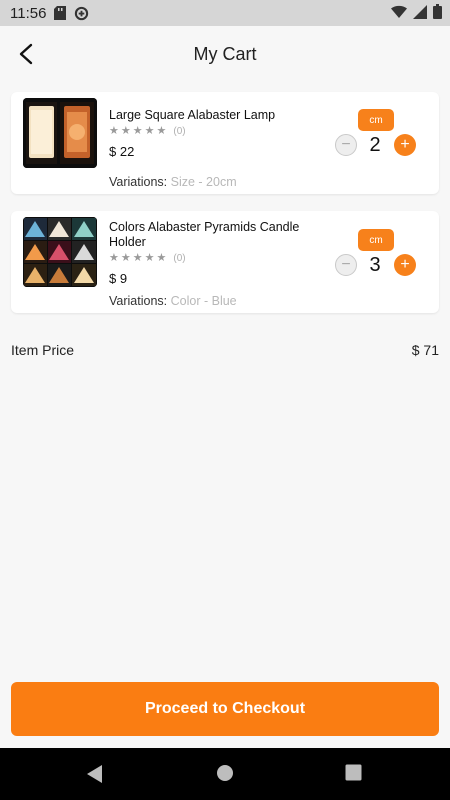 This screenshot has height=800, width=450. I want to click on status-bar: 11:56, so click(225, 13).